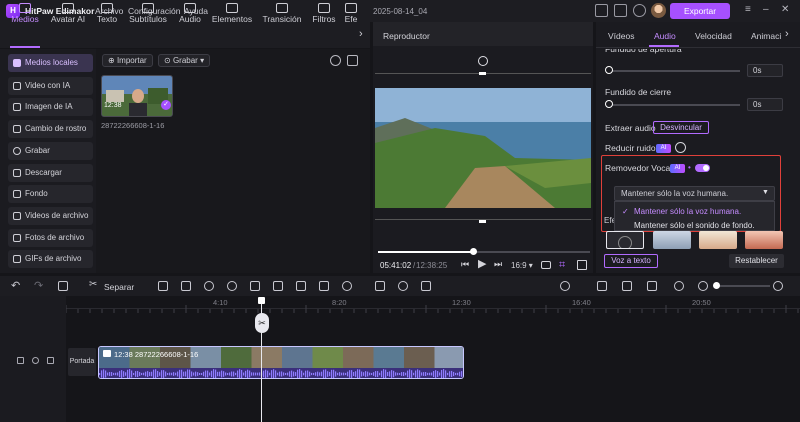 This screenshot has height=422, width=800. I want to click on progress-knob, so click(473, 251).